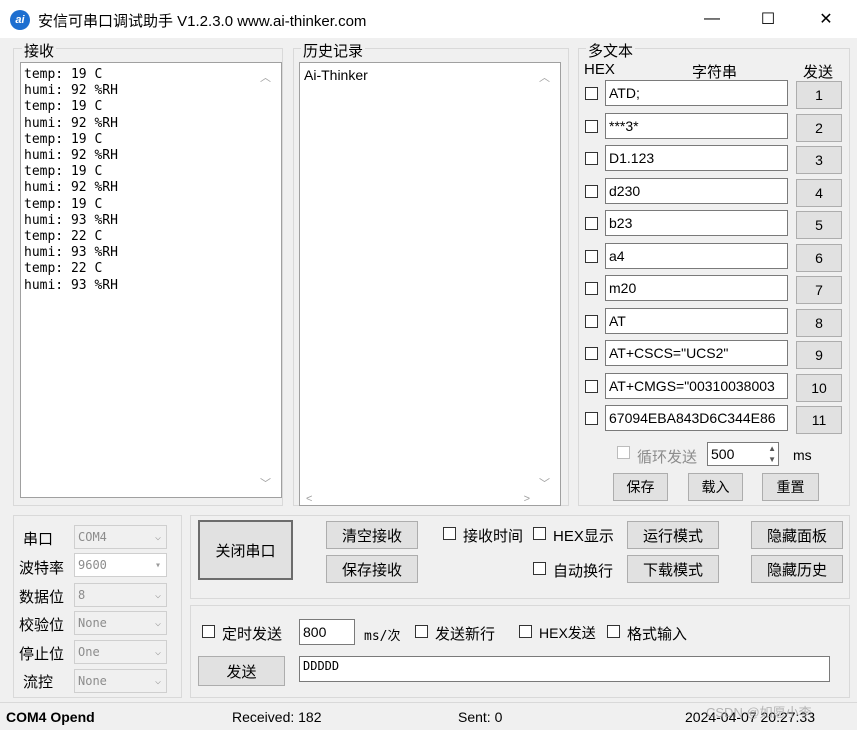 The image size is (857, 730). What do you see at coordinates (696, 418) in the screenshot?
I see `row-string-input: 67094EBA843D6C344E86` at bounding box center [696, 418].